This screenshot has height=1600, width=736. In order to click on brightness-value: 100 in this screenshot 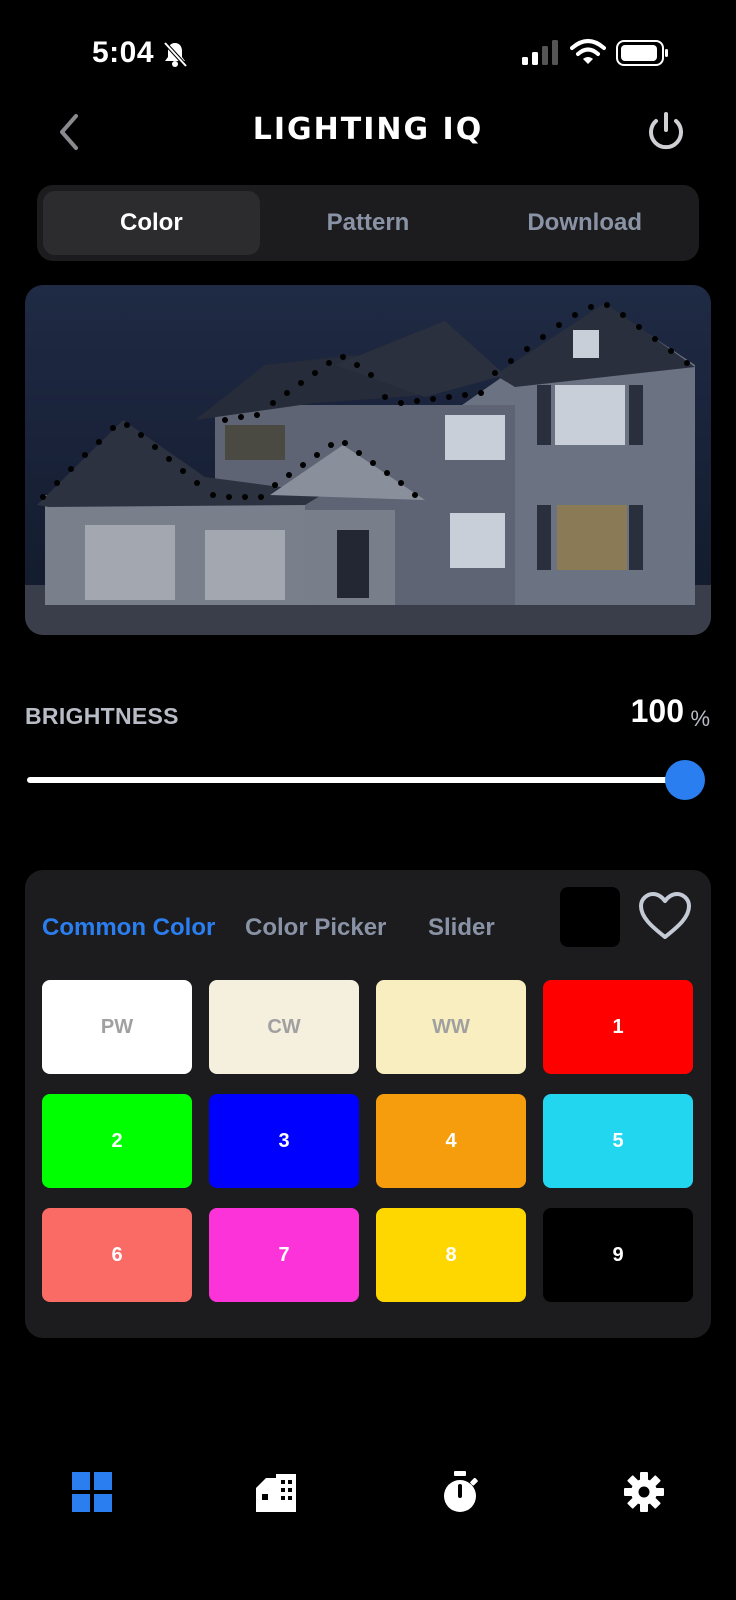, I will do `click(657, 711)`.